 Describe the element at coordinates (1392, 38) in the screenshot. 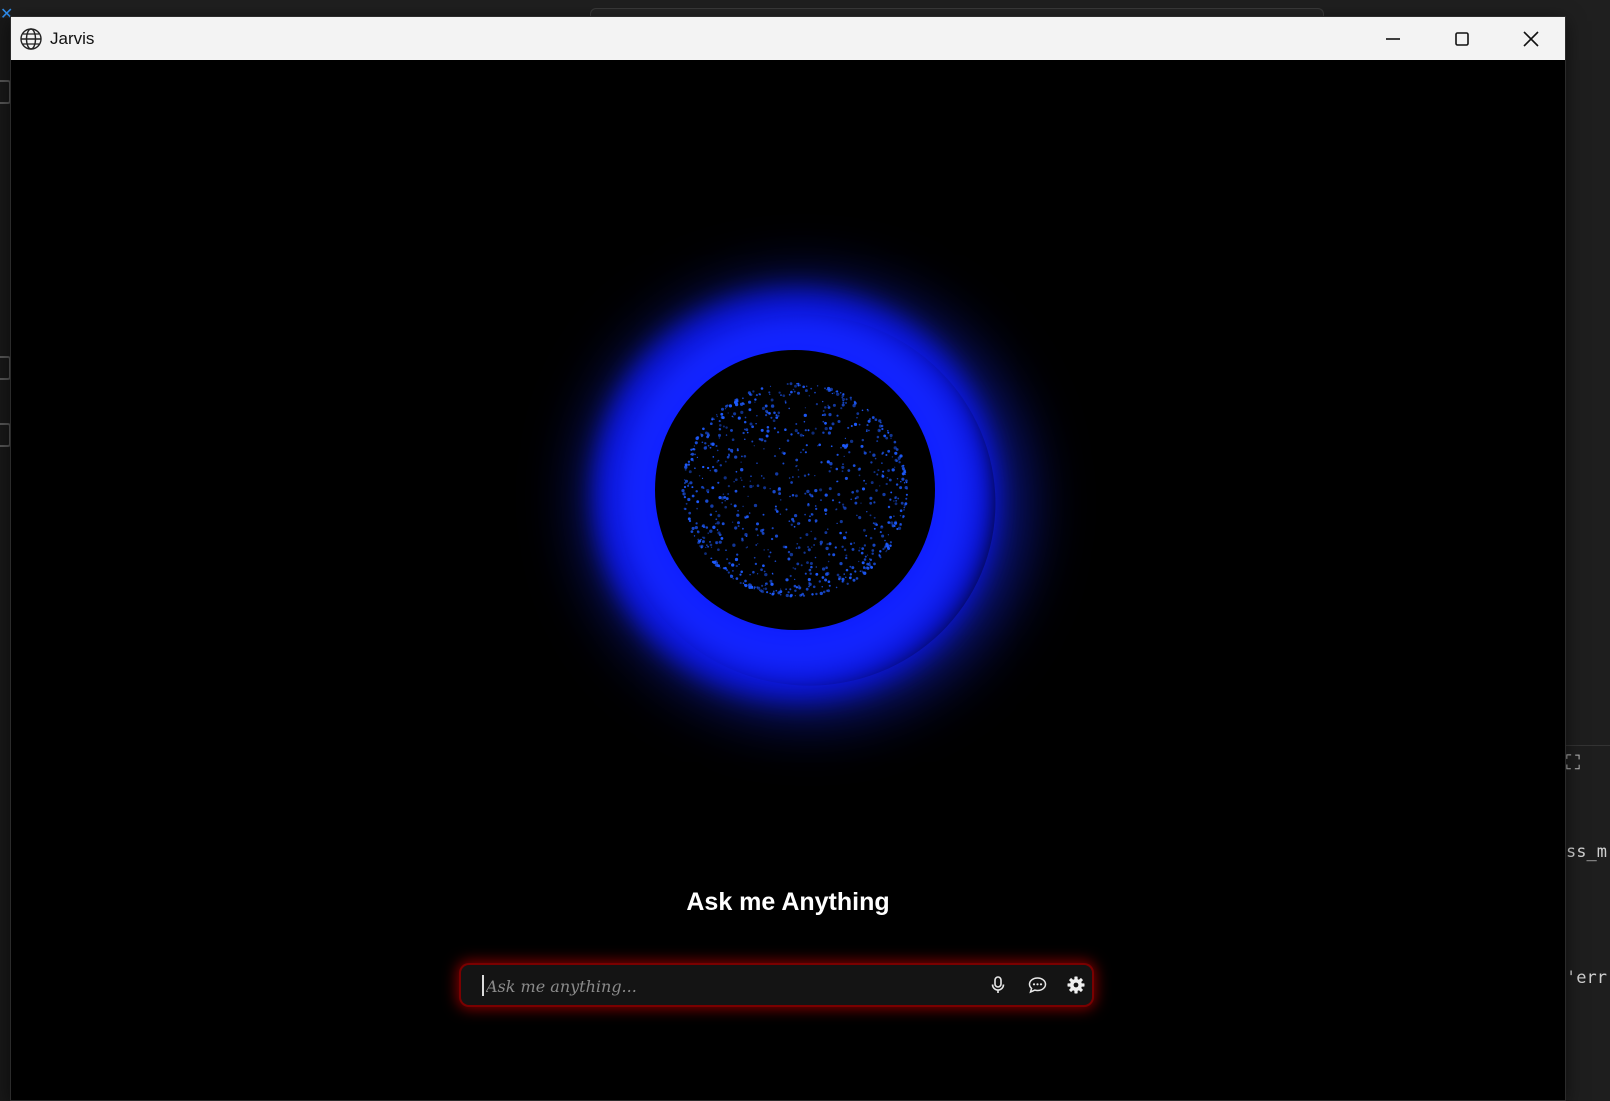

I see `minimize-button` at that location.